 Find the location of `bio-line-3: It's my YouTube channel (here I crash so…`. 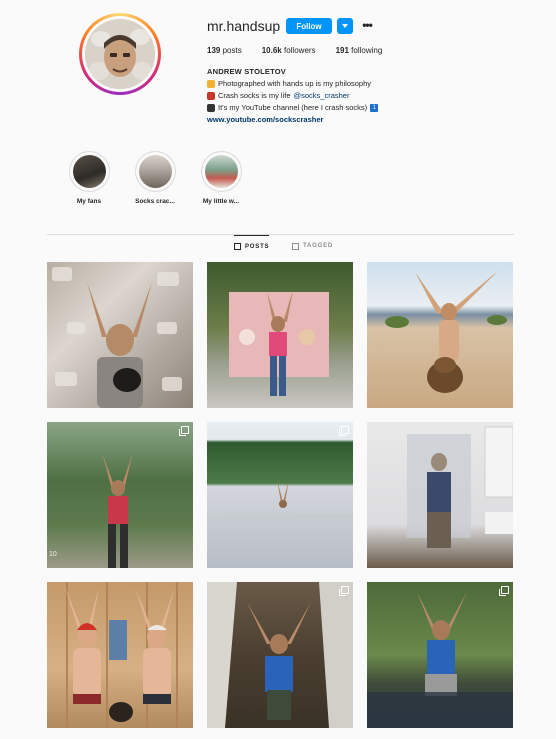

bio-line-3: It's my YouTube channel (here I crash so… is located at coordinates (293, 107).